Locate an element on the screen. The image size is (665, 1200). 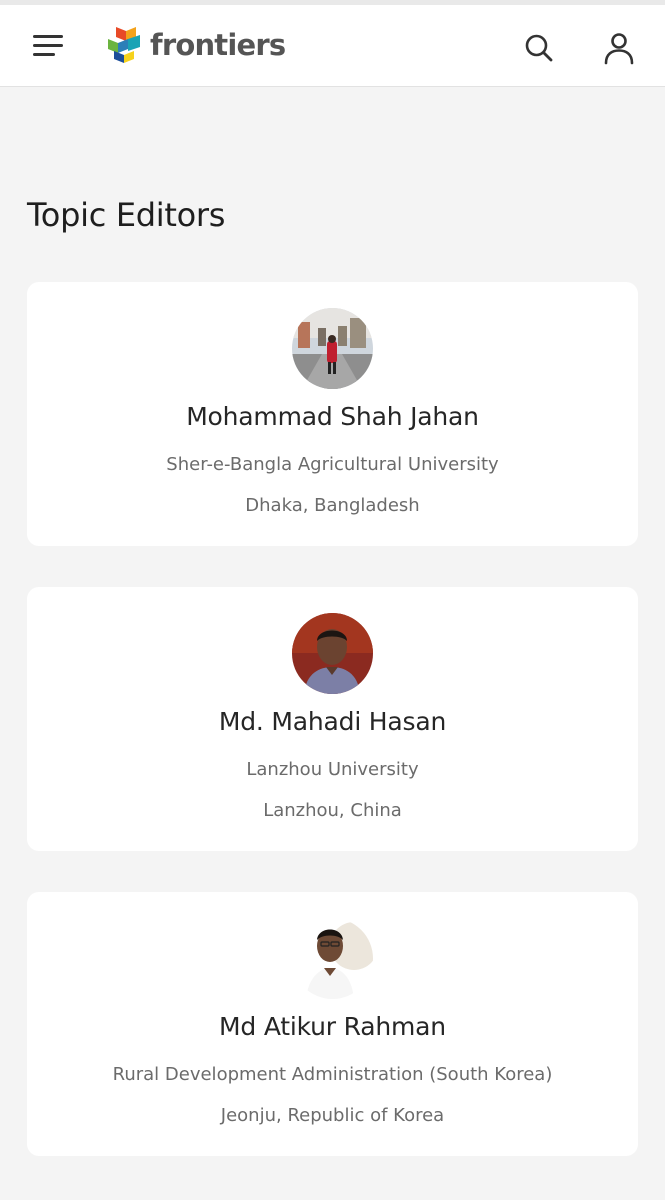
site-header: frontiers is located at coordinates (332, 46).